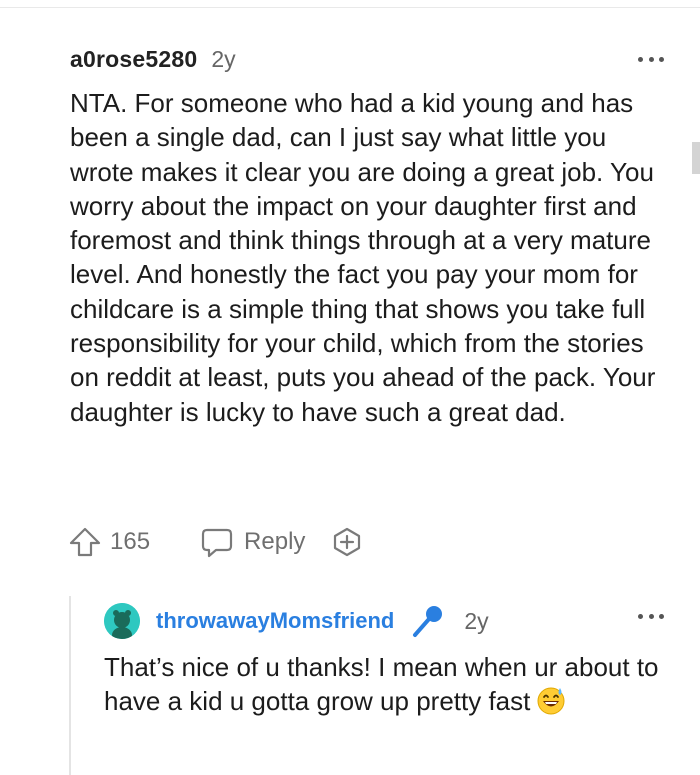 The height and width of the screenshot is (775, 700). I want to click on reply-age: 2y, so click(476, 620).